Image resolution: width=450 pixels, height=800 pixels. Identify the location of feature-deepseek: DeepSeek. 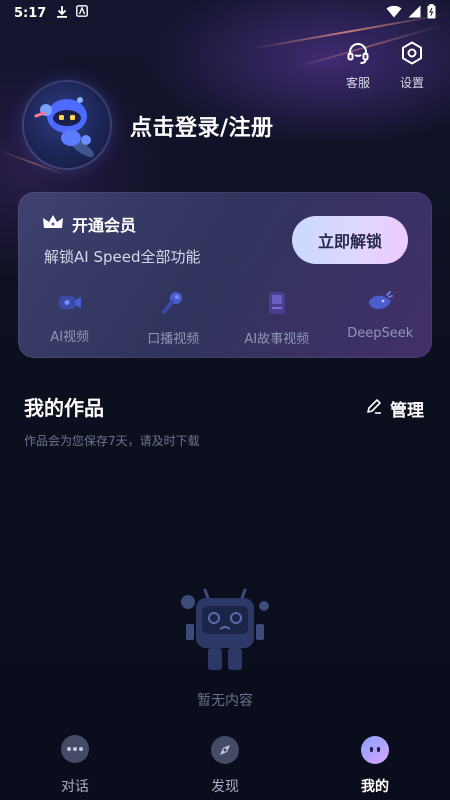
(381, 318).